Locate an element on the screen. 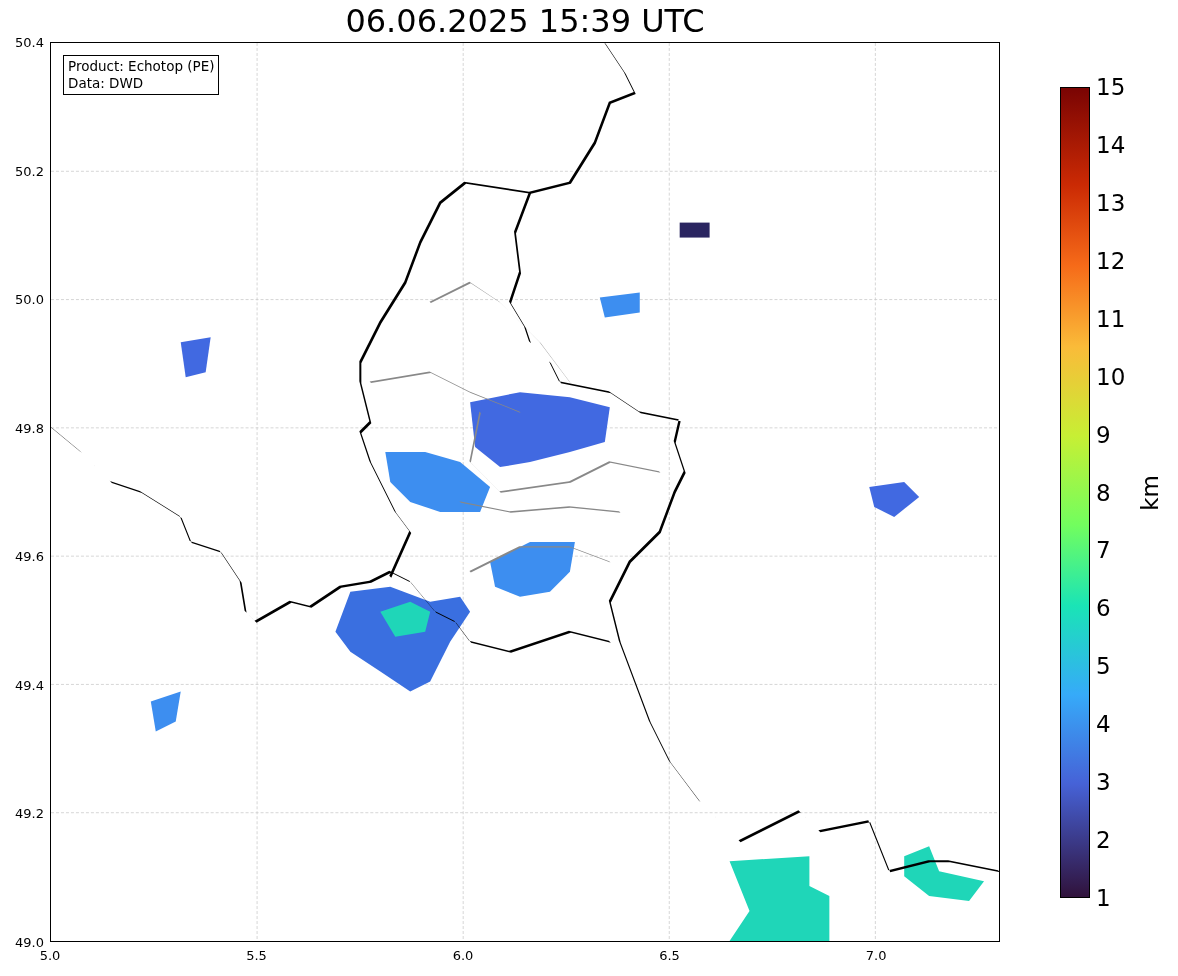 This screenshot has width=1178, height=976. colorbar-tick-label: 5 is located at coordinates (1103, 666).